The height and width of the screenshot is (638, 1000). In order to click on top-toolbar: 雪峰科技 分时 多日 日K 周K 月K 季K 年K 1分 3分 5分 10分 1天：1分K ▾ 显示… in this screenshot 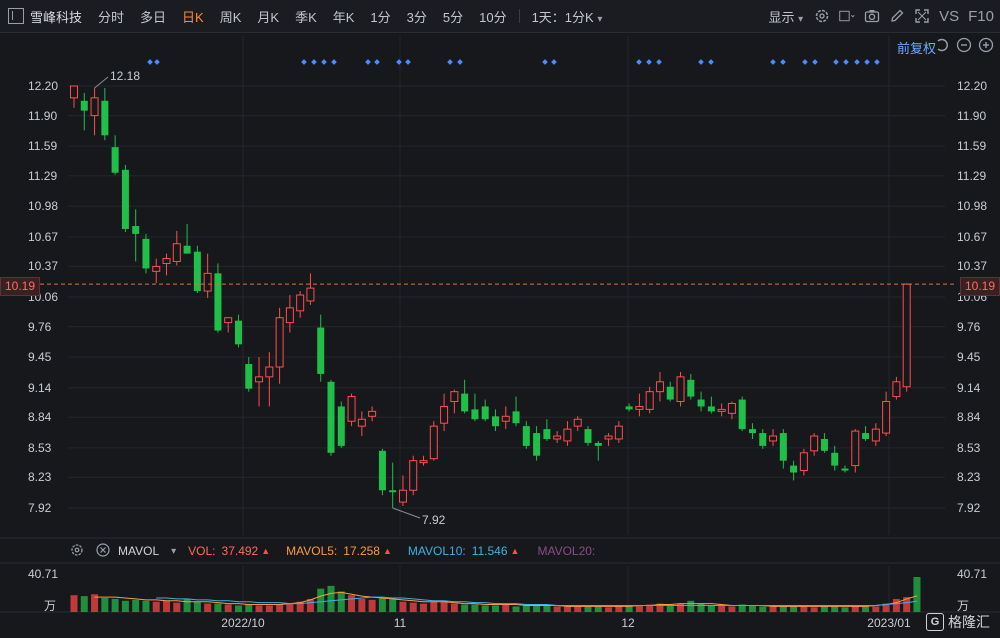, I will do `click(500, 16)`.